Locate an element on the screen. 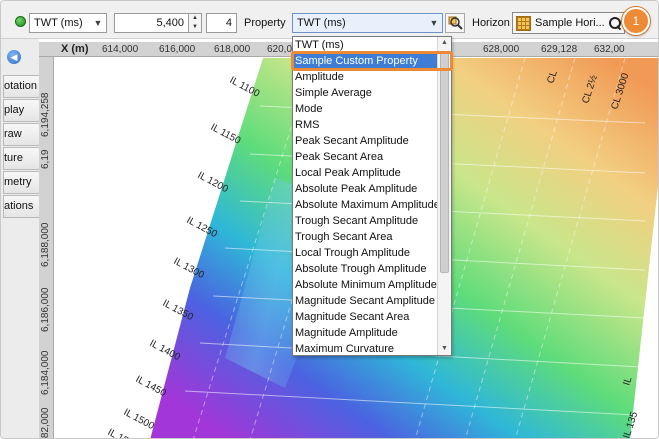 Image resolution: width=659 pixels, height=439 pixels. x-tick: 618,000 is located at coordinates (232, 49).